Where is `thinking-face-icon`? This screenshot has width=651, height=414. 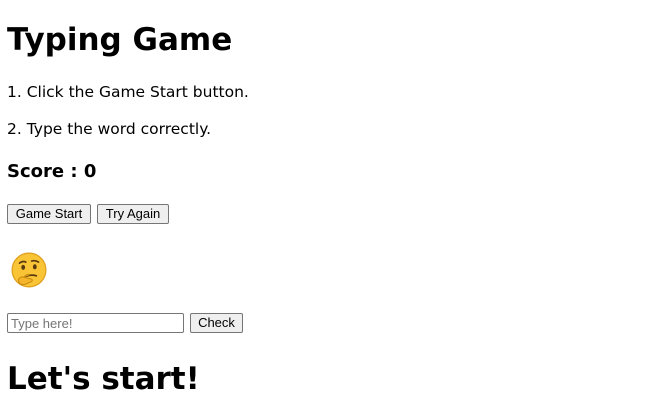
thinking-face-icon is located at coordinates (29, 270).